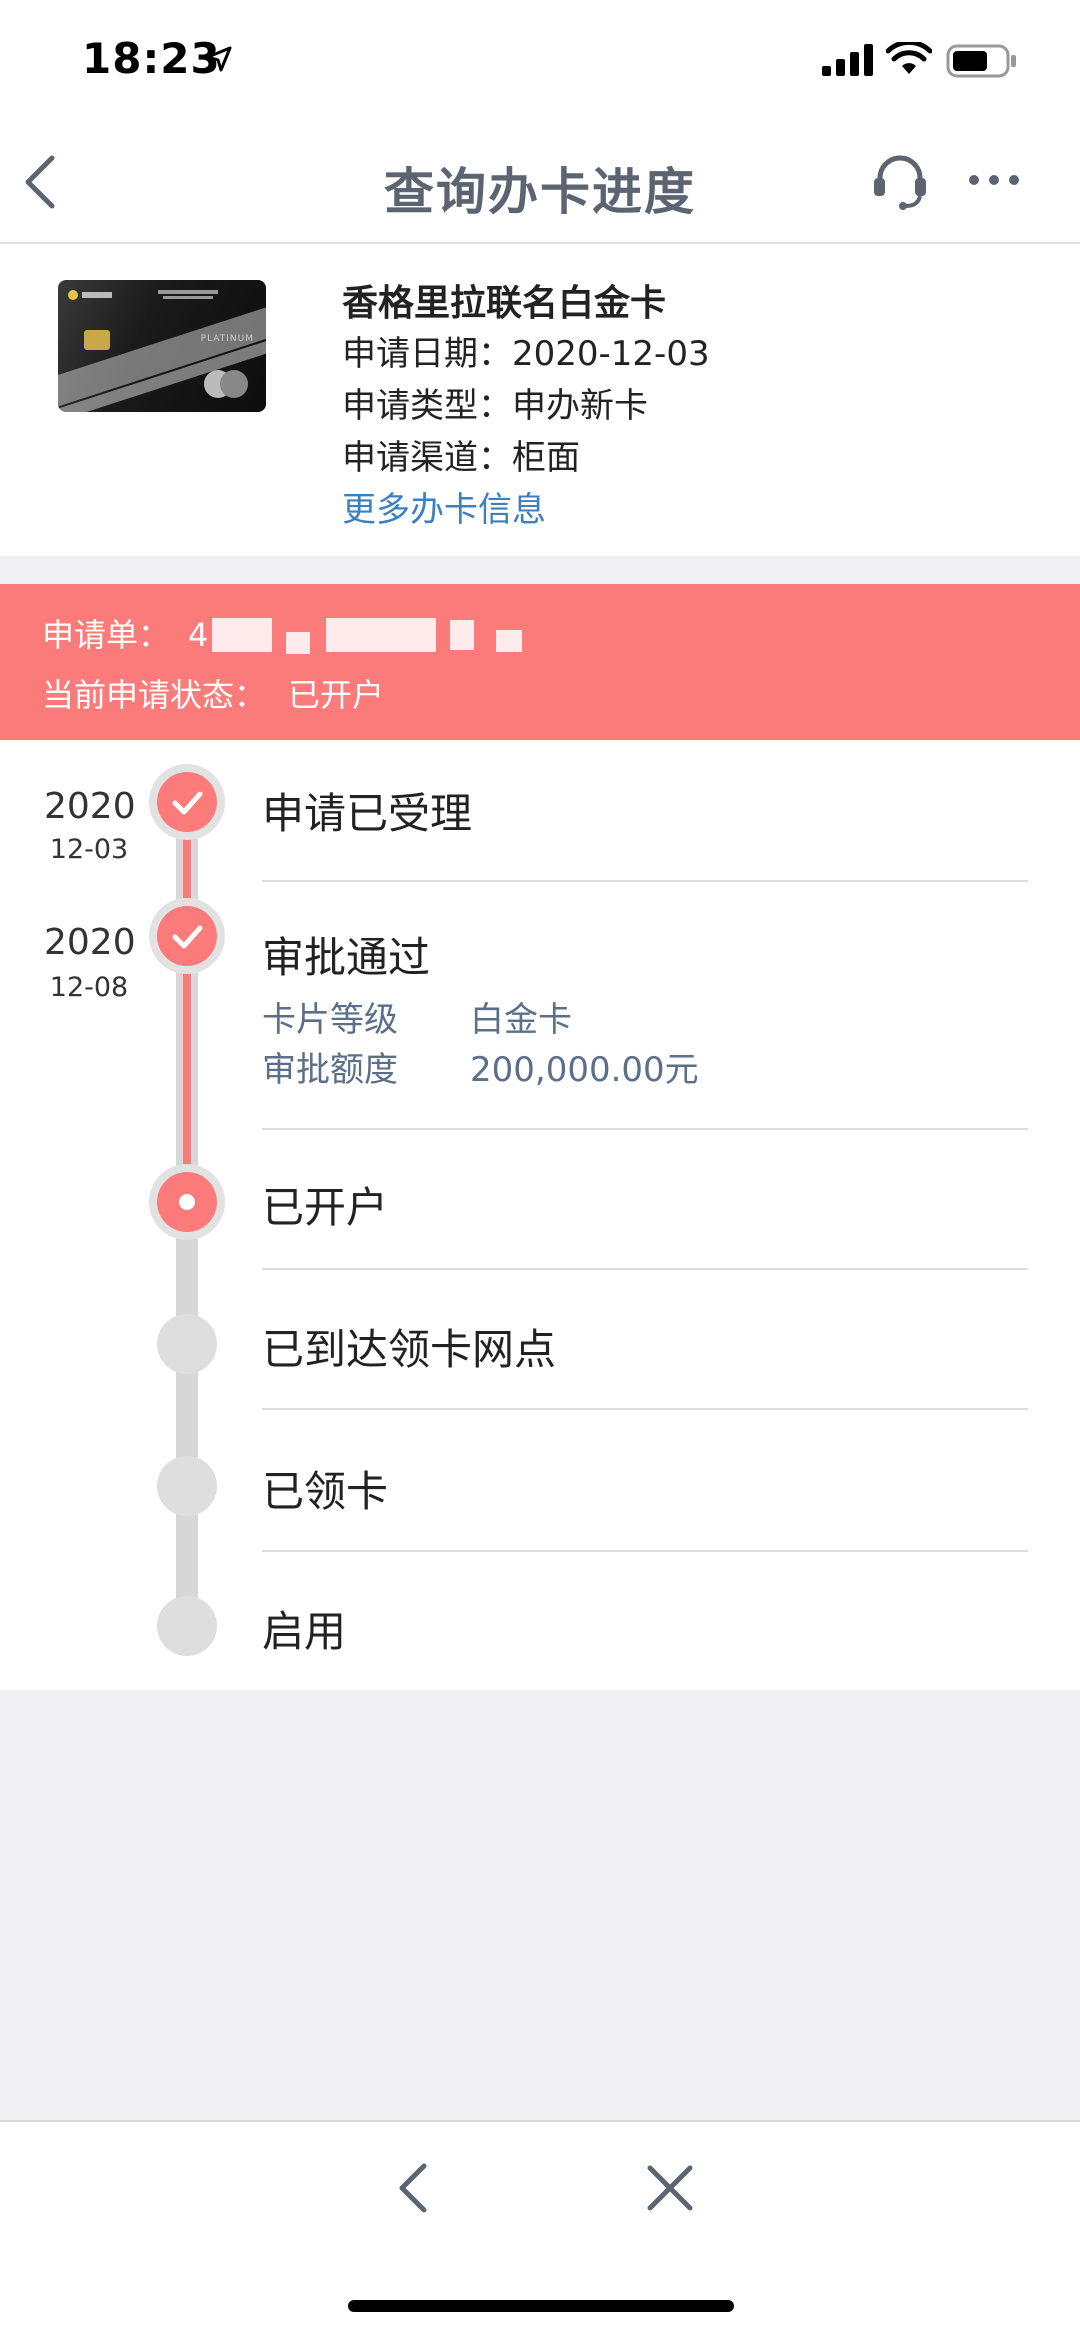 The image size is (1080, 2337). Describe the element at coordinates (162, 346) in the screenshot. I see `credit-card-image: PLATINUM` at that location.